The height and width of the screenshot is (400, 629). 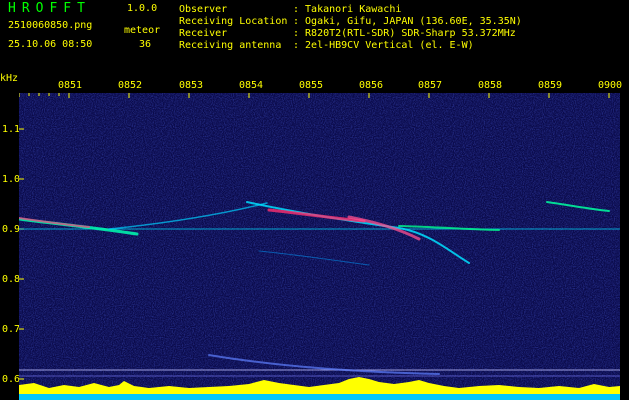 What do you see at coordinates (251, 85) in the screenshot?
I see `time-label: 0854` at bounding box center [251, 85].